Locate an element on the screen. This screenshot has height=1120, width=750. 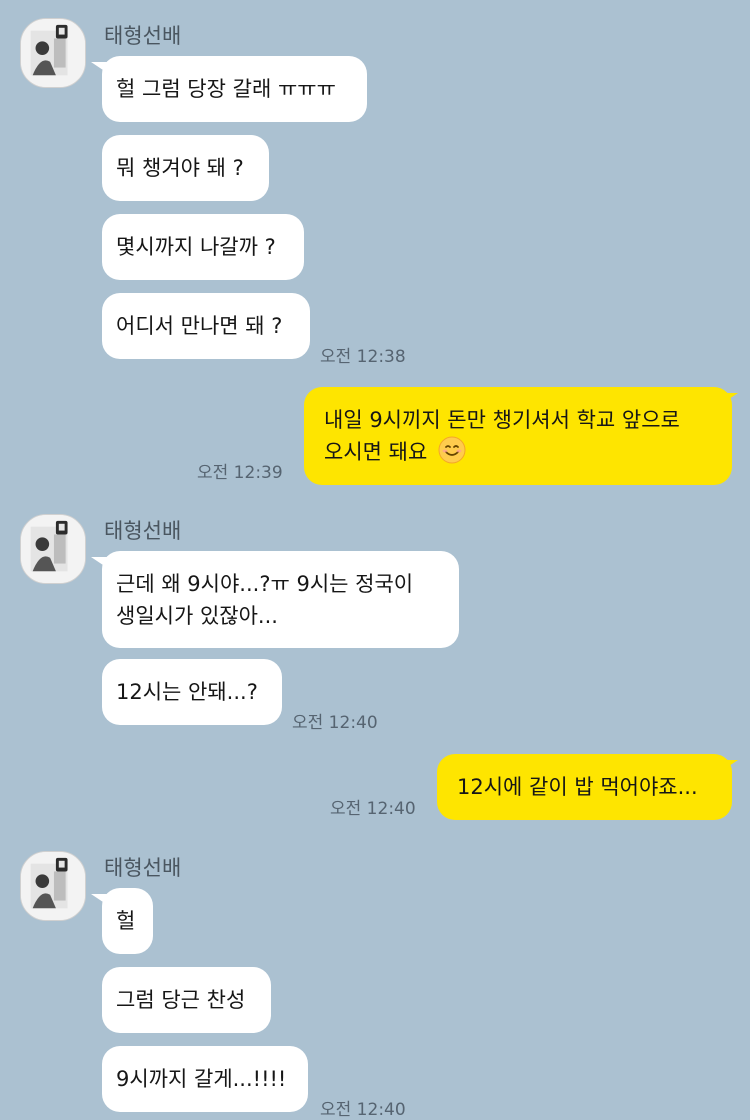
message-text: 그럼 당근 찬성 is located at coordinates (181, 1000).